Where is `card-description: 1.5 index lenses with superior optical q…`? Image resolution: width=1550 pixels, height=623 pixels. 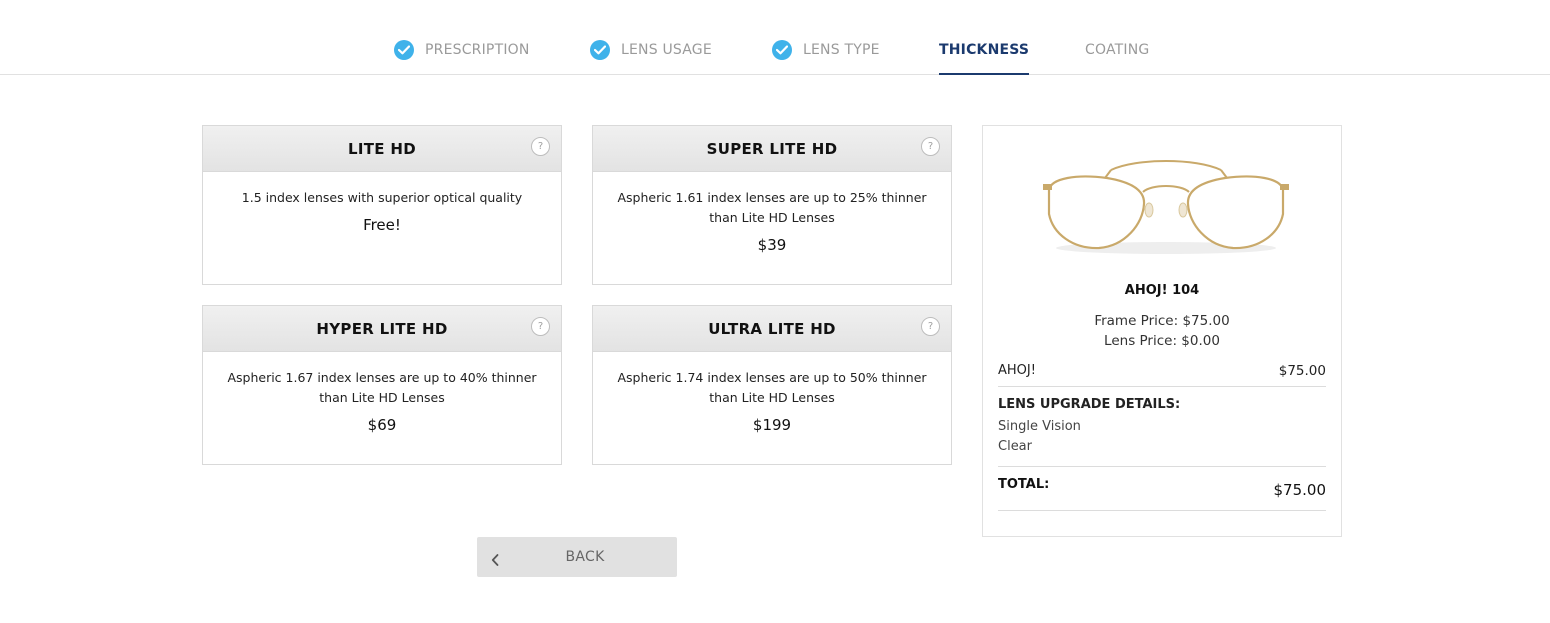 card-description: 1.5 index lenses with superior optical q… is located at coordinates (382, 197).